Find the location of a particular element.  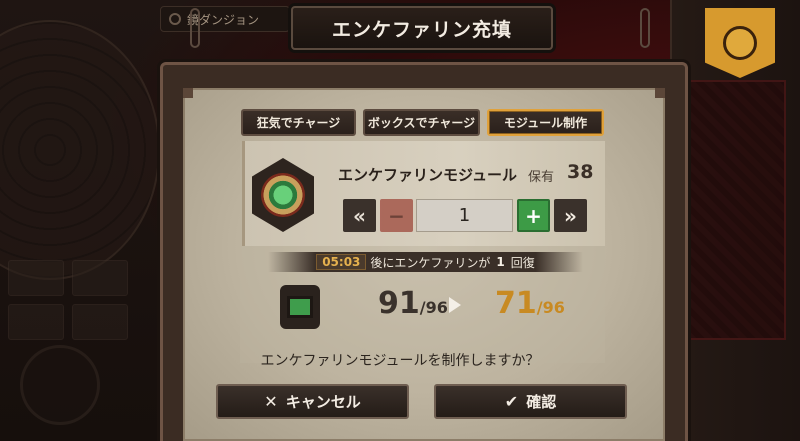

tab-module-craft: モジュール制作 is located at coordinates (545, 122).